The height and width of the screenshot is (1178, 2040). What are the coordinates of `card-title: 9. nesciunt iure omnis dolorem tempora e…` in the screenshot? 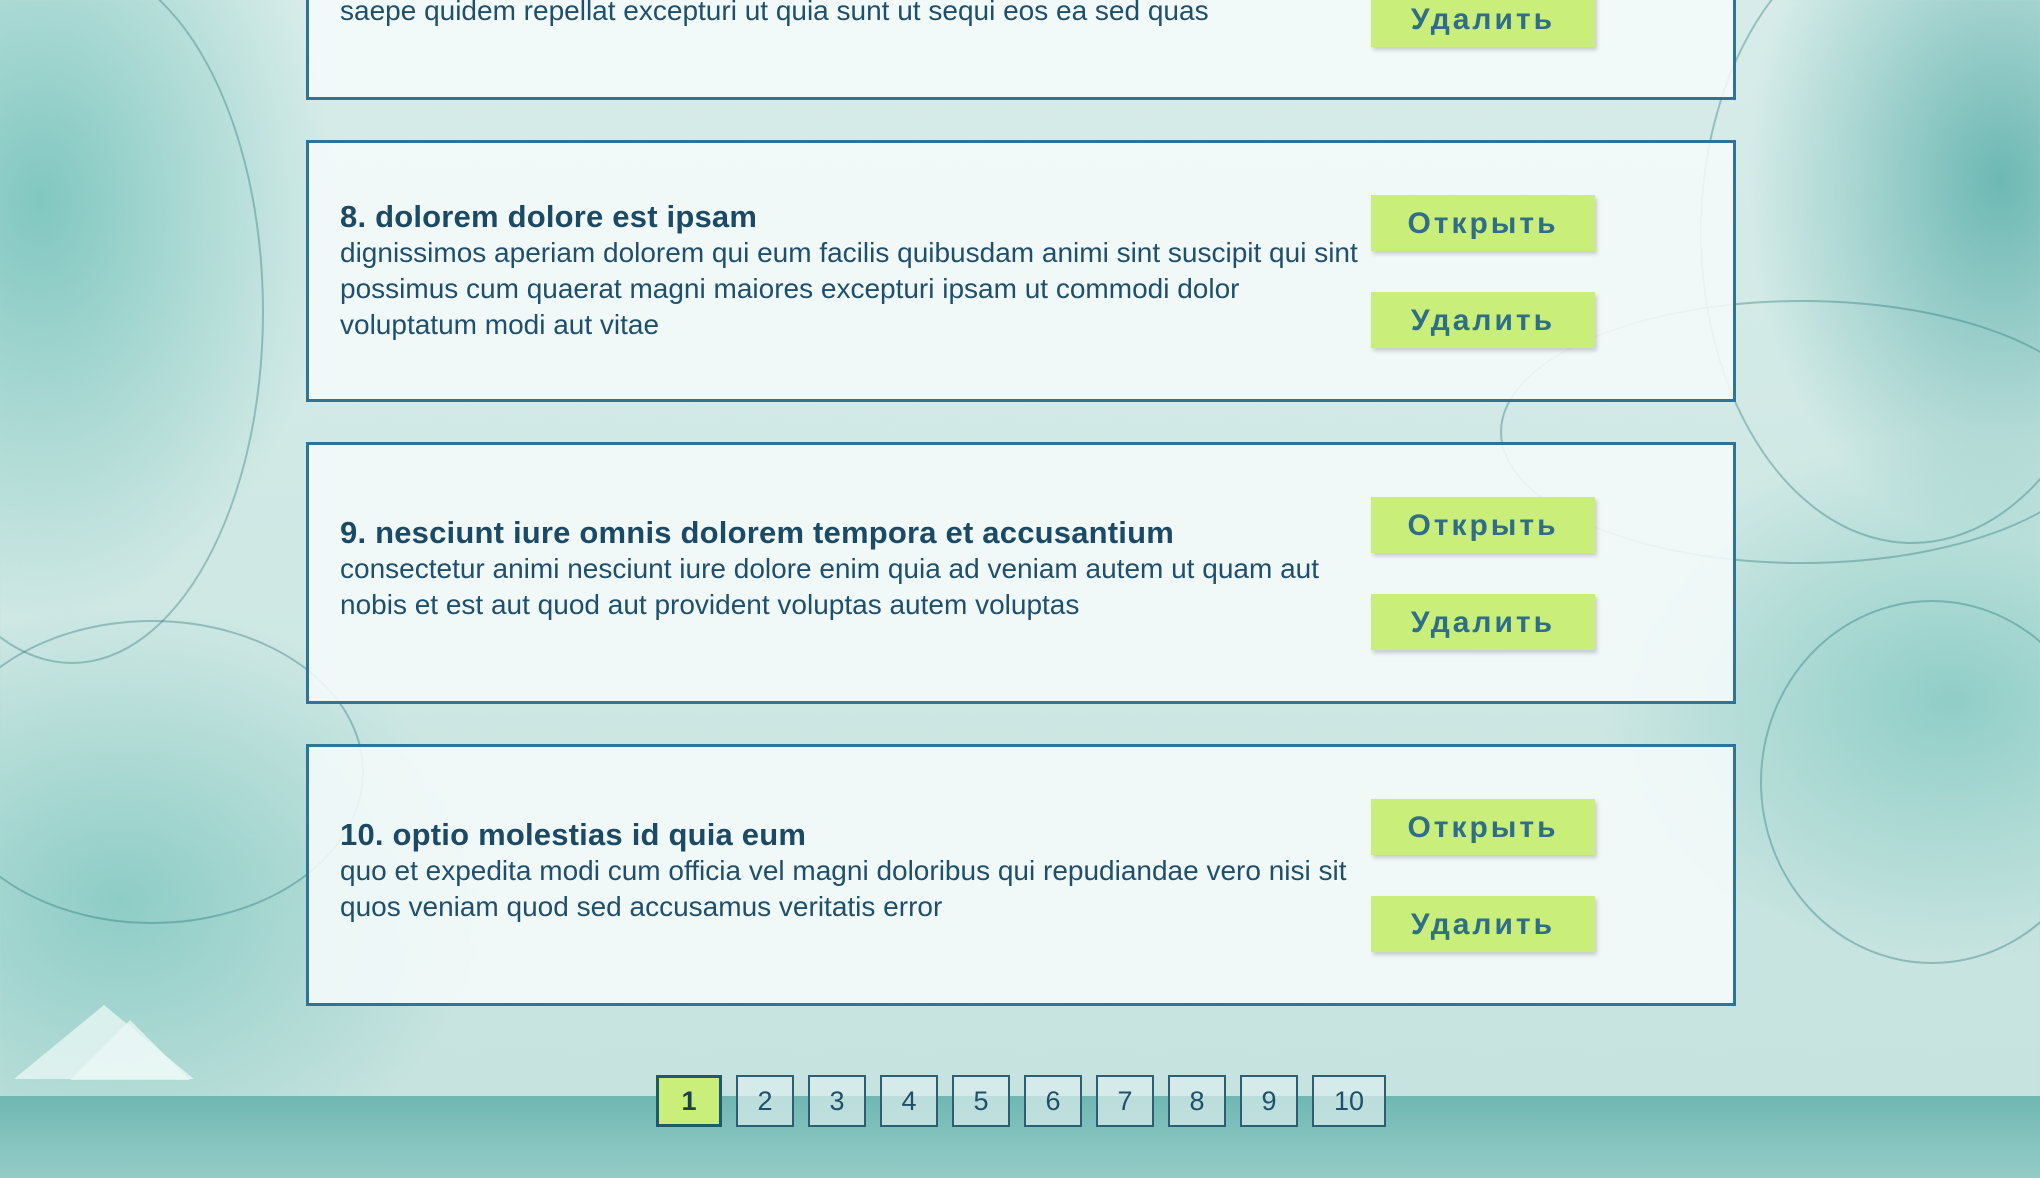 It's located at (757, 532).